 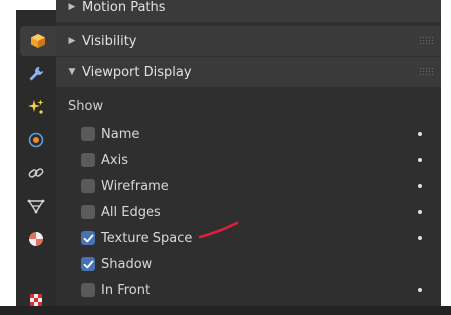 I want to click on show-all-edges-label: All Edges, so click(x=131, y=212).